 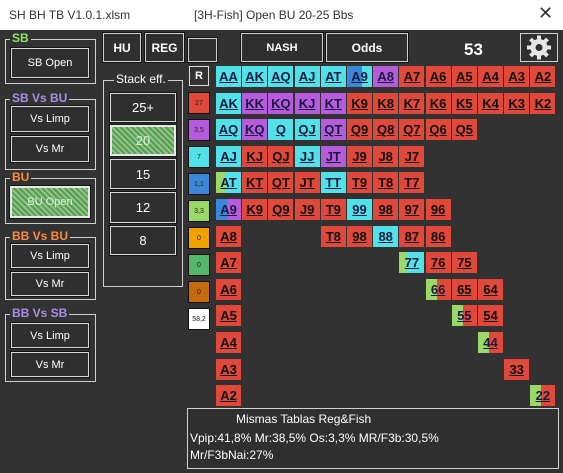 What do you see at coordinates (490, 316) in the screenshot?
I see `hand-cell-54: 54` at bounding box center [490, 316].